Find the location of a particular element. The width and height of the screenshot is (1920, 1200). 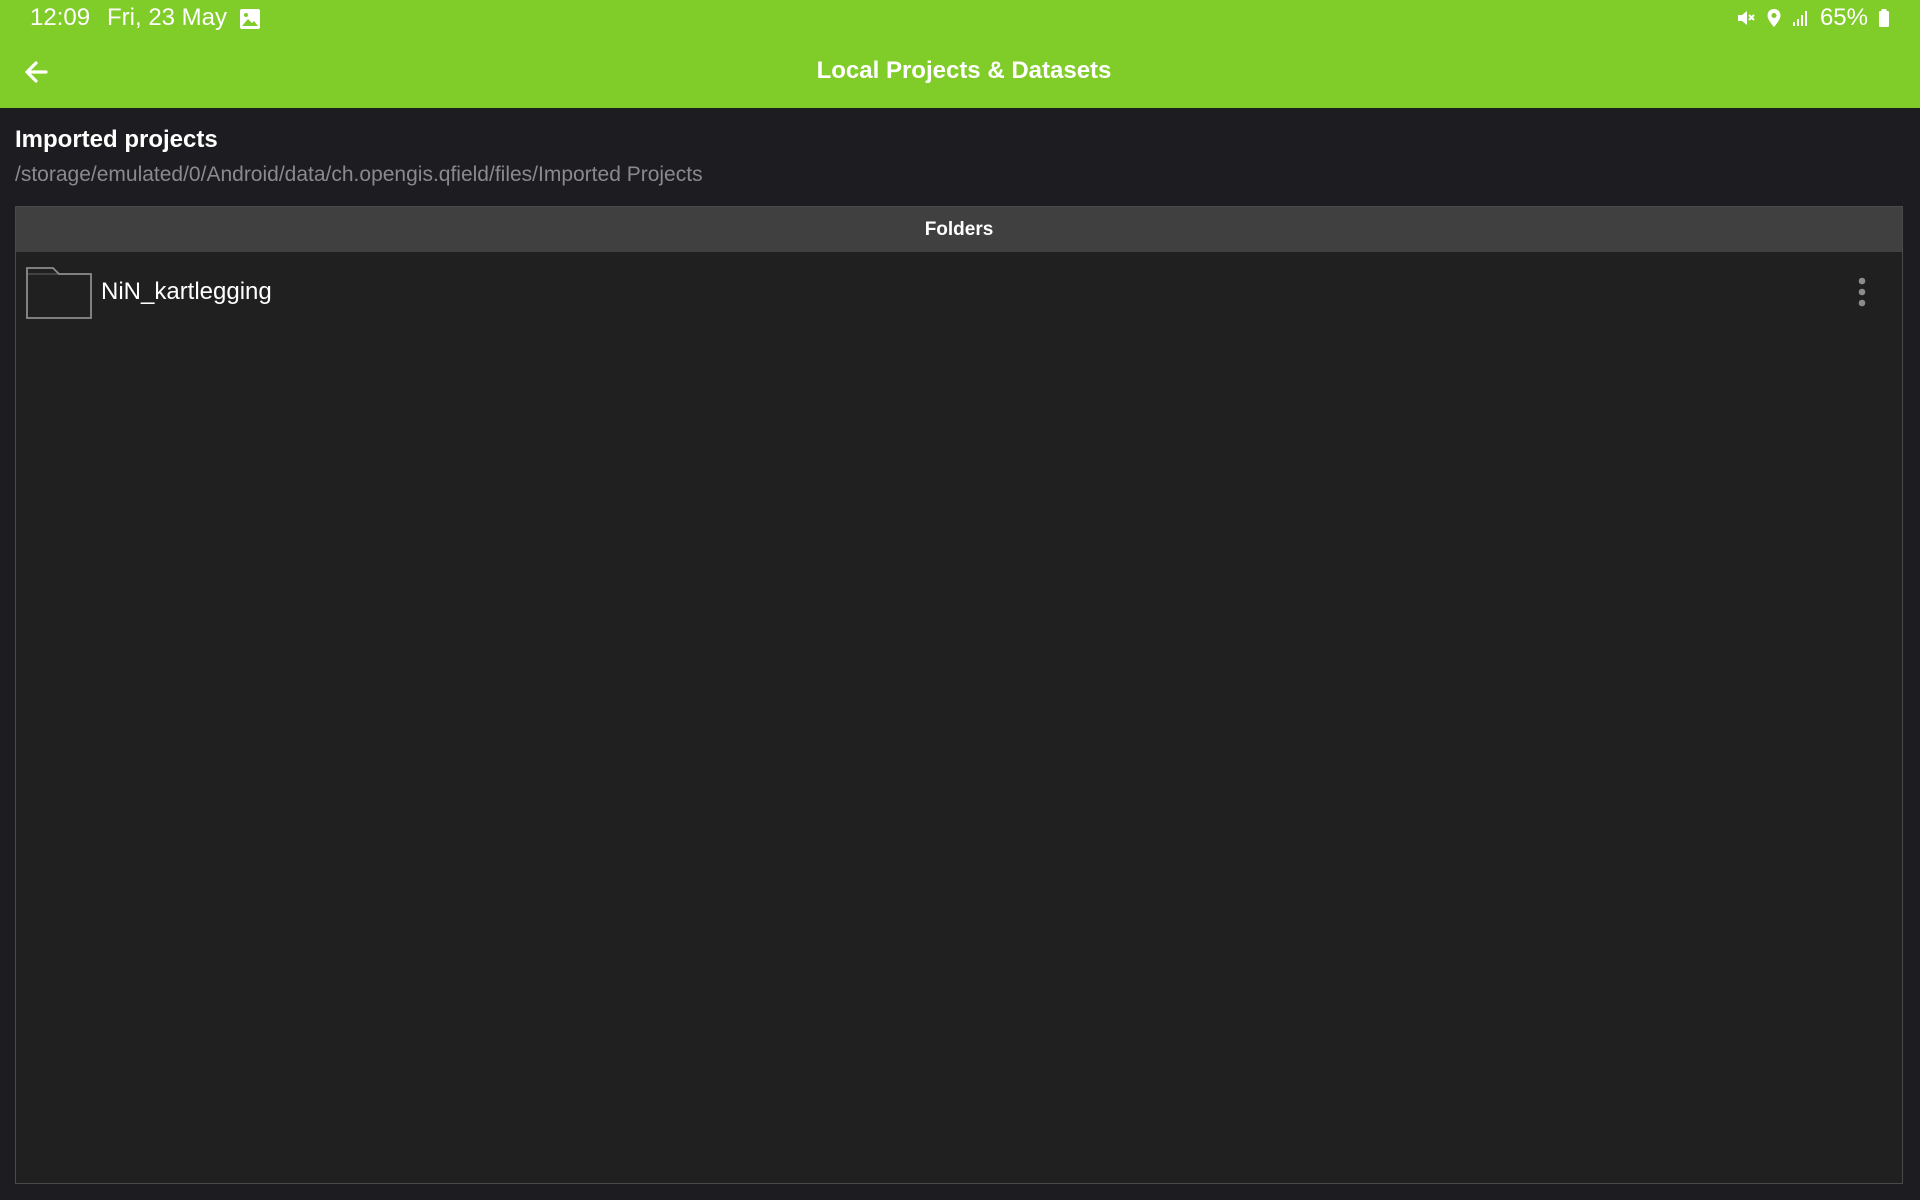

status-date: Fri, 23 May is located at coordinates (167, 17).